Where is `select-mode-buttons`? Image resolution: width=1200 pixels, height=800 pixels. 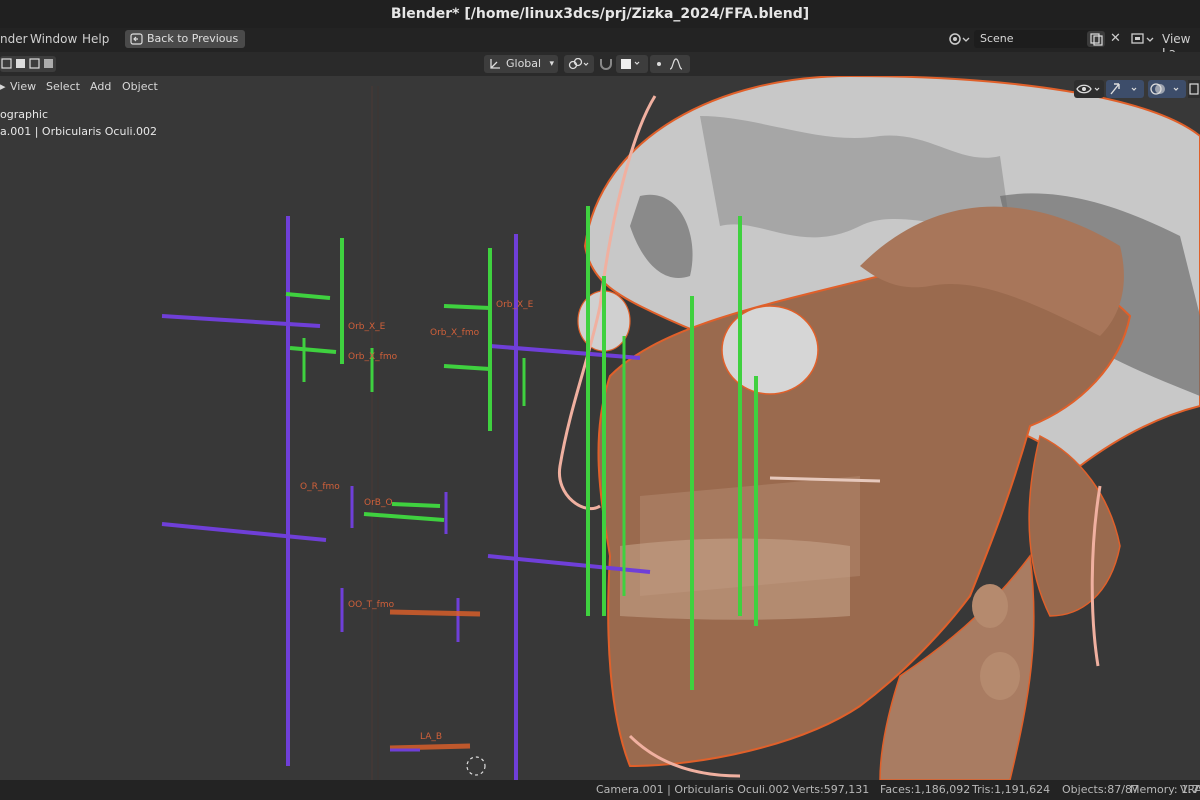 select-mode-buttons is located at coordinates (28, 64).